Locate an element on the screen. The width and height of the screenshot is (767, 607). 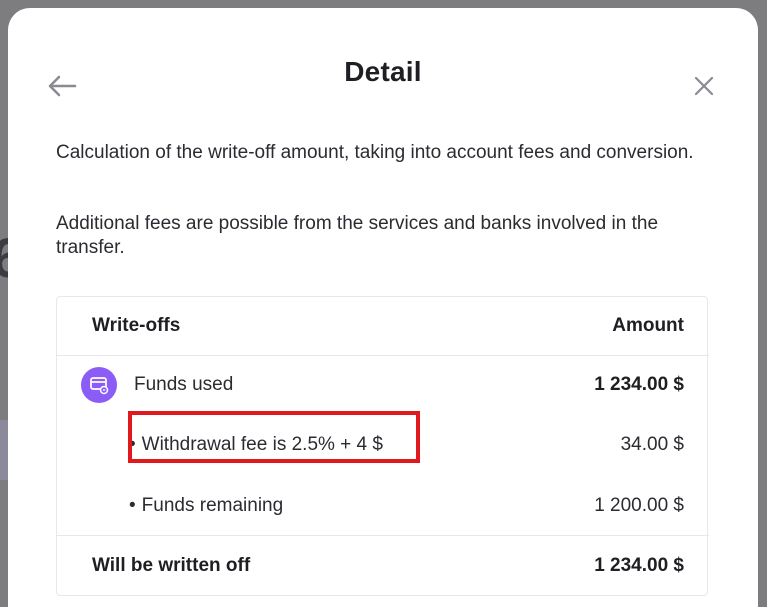
close-button is located at coordinates (704, 86).